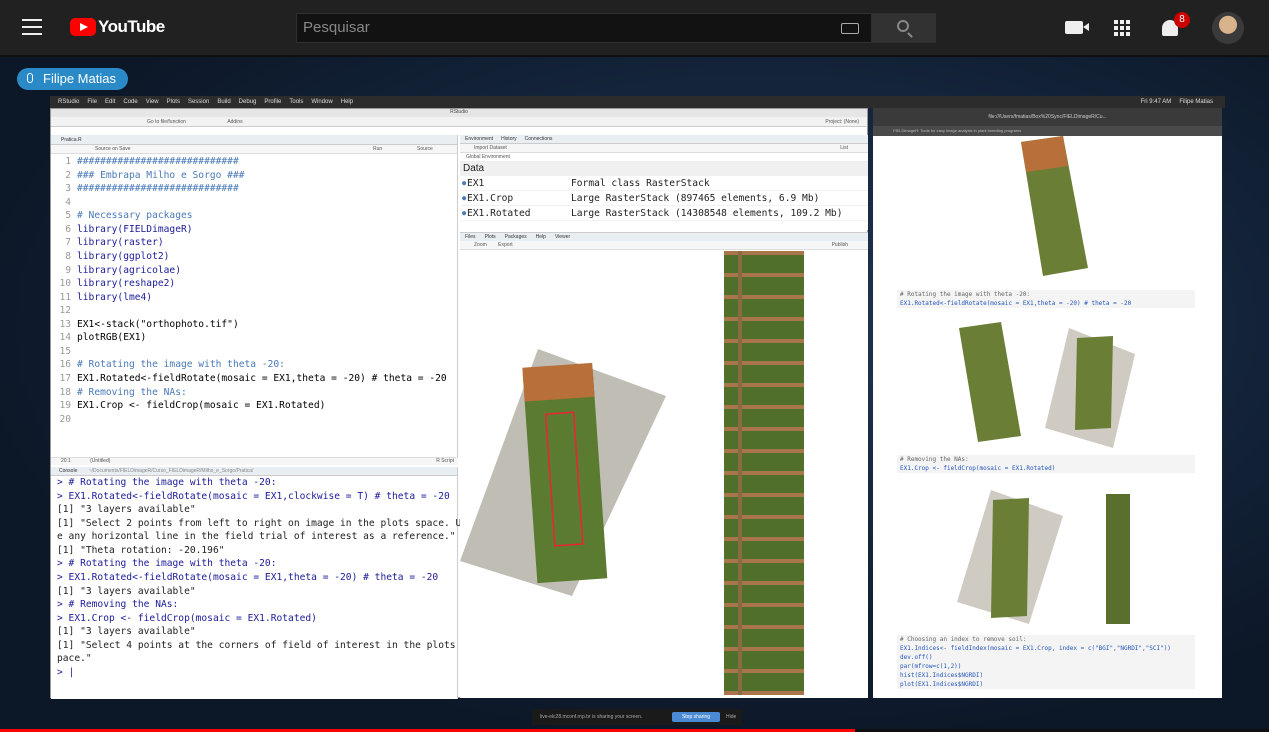 The height and width of the screenshot is (732, 1269). What do you see at coordinates (731, 717) in the screenshot?
I see `hide-button: Hide` at bounding box center [731, 717].